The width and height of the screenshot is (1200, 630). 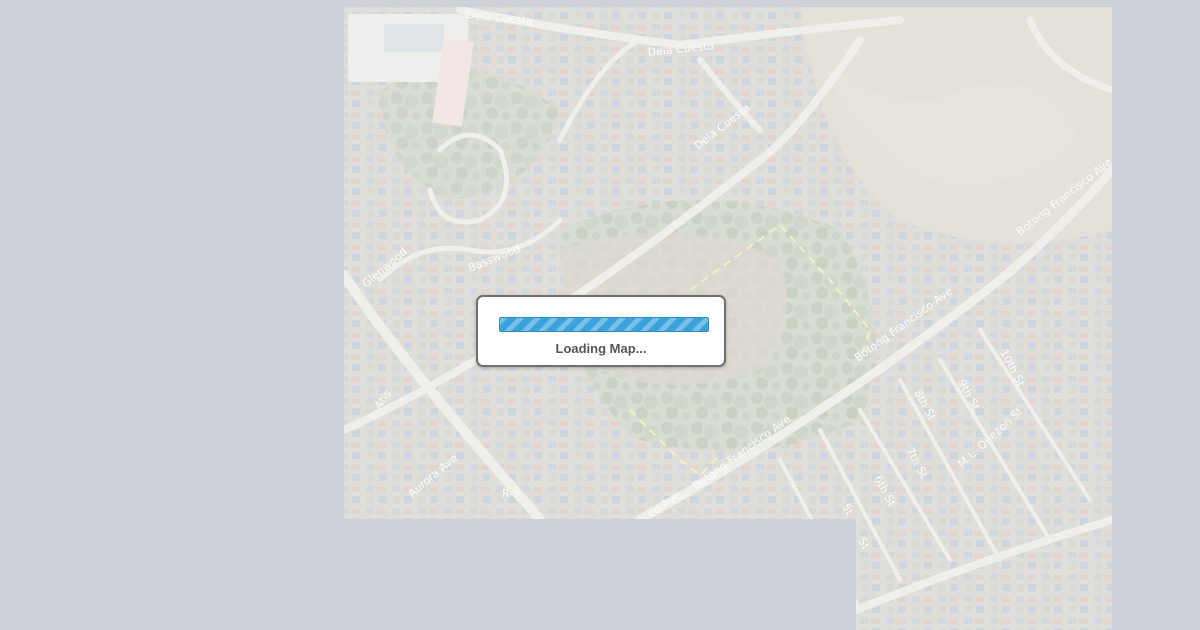 I want to click on progress-bar-fill, so click(x=604, y=324).